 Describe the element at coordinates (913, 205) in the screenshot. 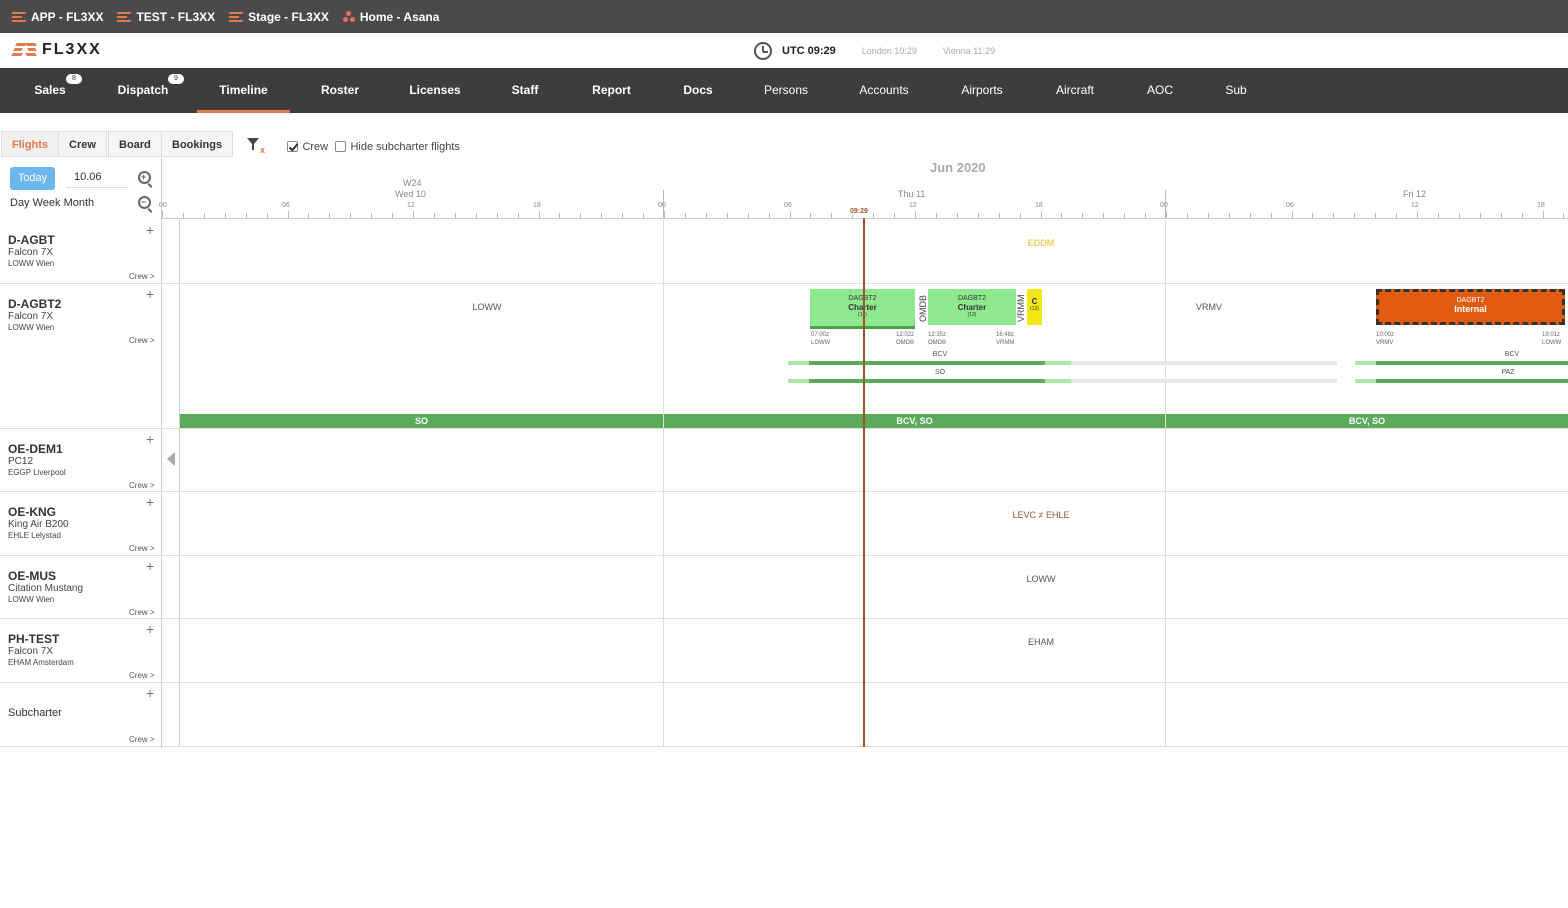

I see `hour-label: 12` at that location.